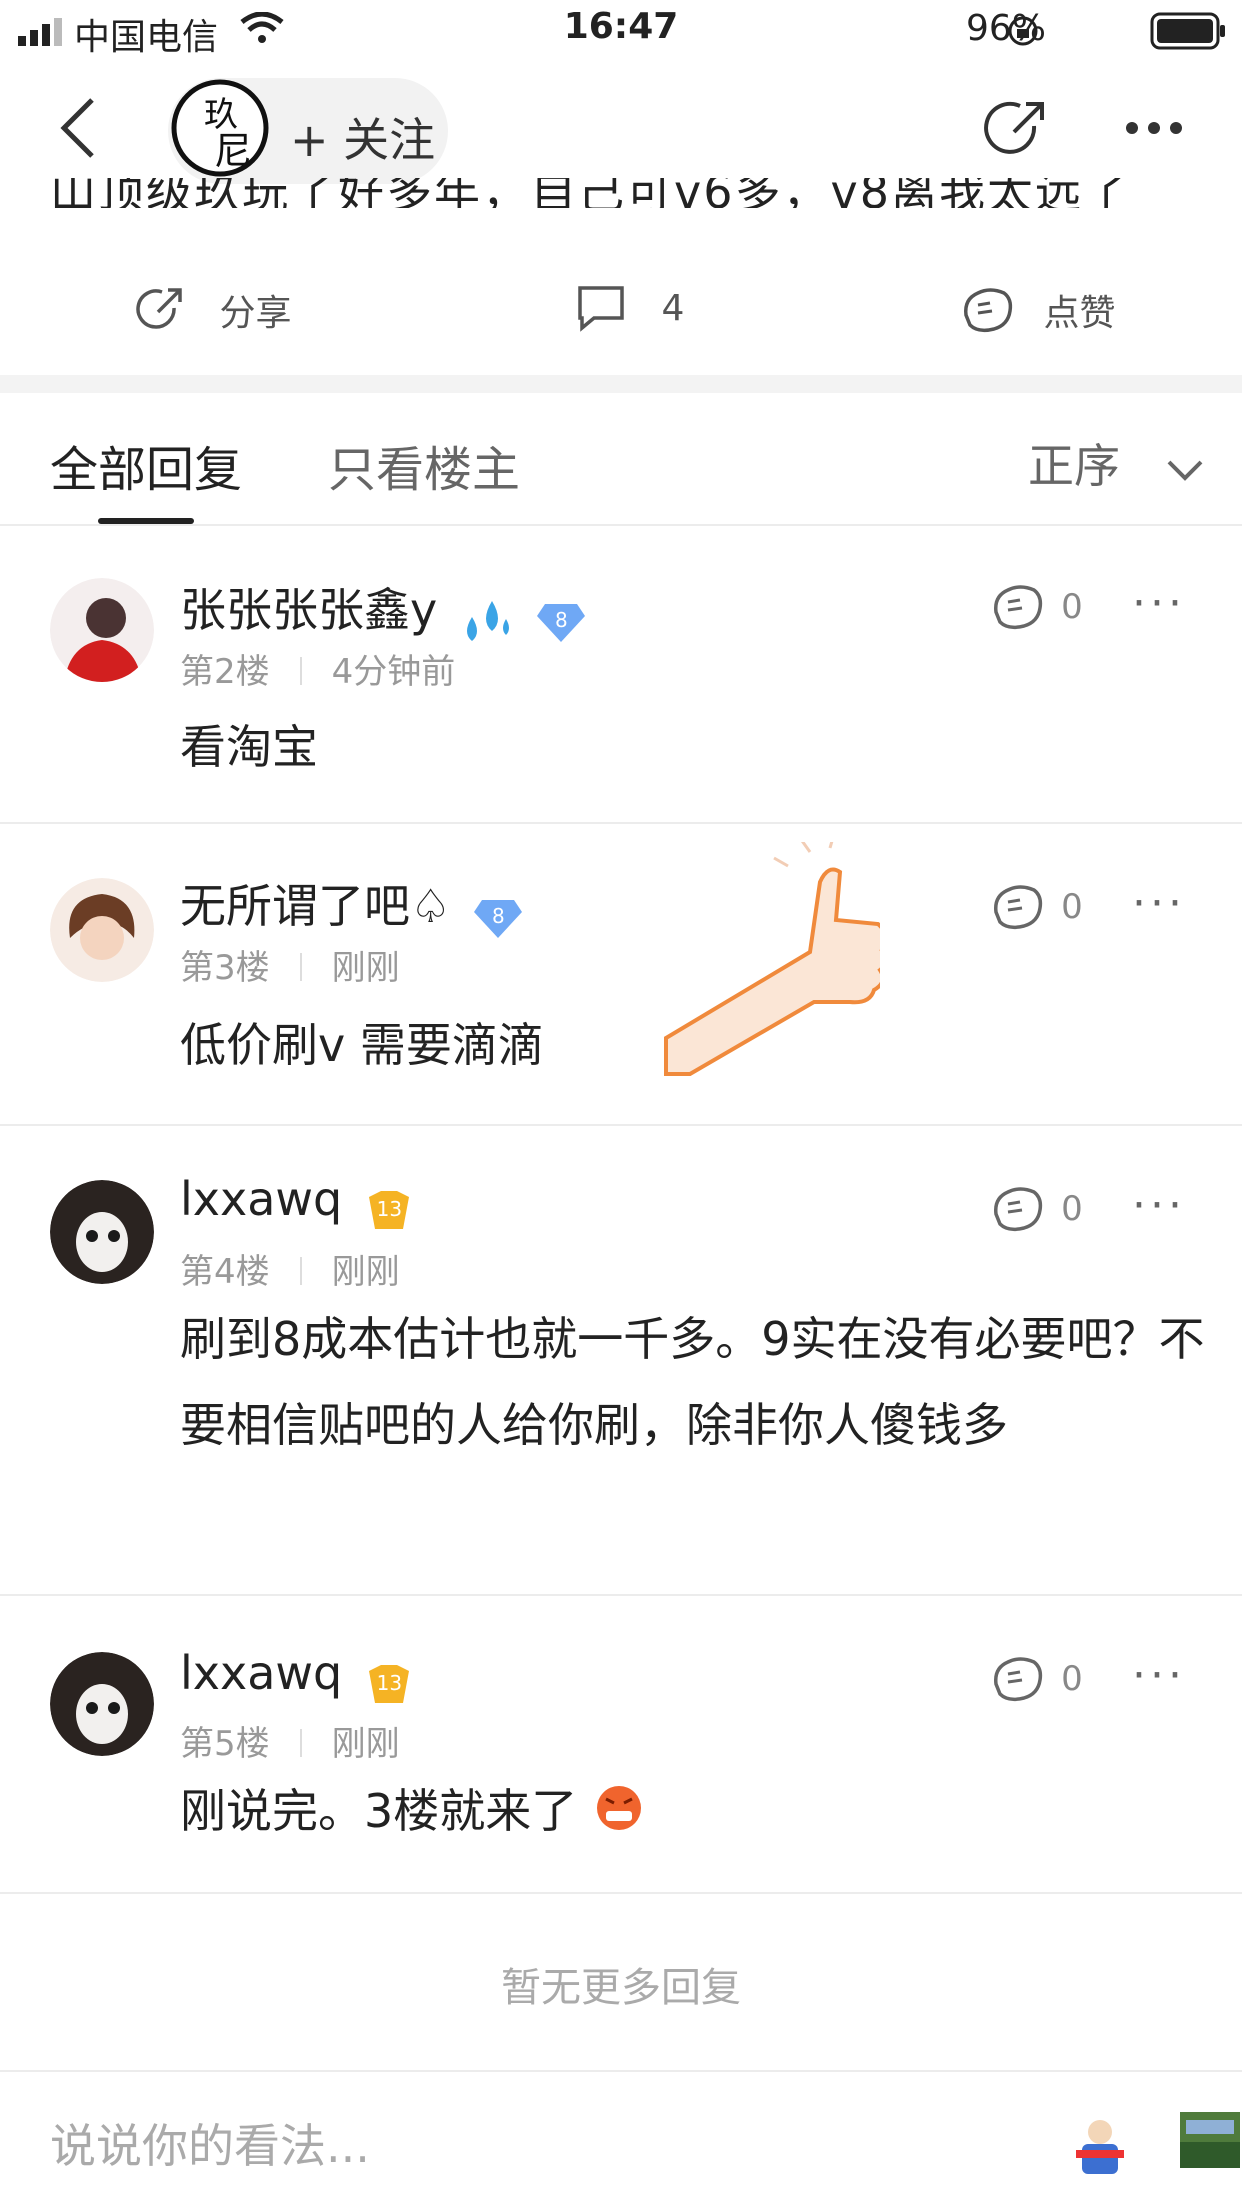 This screenshot has height=2208, width=1242. What do you see at coordinates (255, 313) in the screenshot?
I see `share-label: 分享` at bounding box center [255, 313].